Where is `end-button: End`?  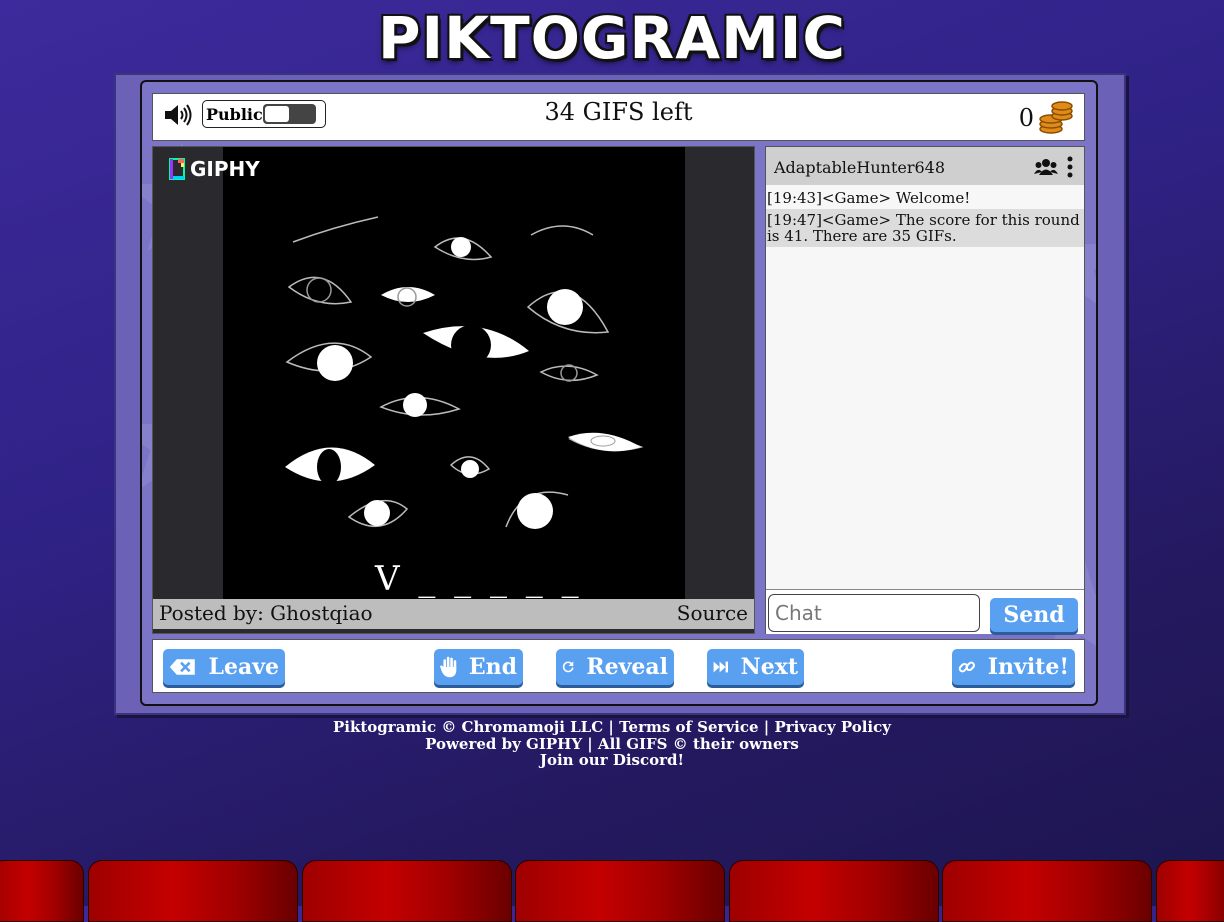 end-button: End is located at coordinates (478, 667).